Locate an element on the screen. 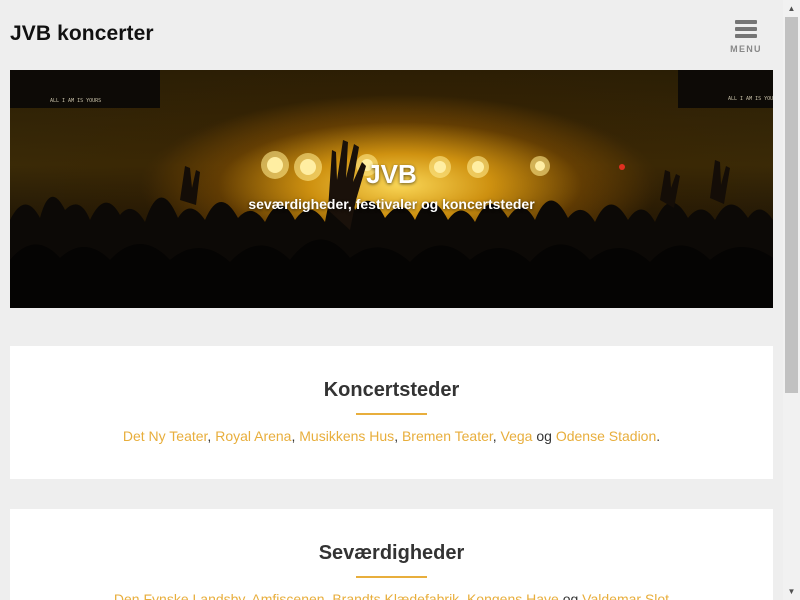  scroll-down-icon: ▼ is located at coordinates (791, 591).